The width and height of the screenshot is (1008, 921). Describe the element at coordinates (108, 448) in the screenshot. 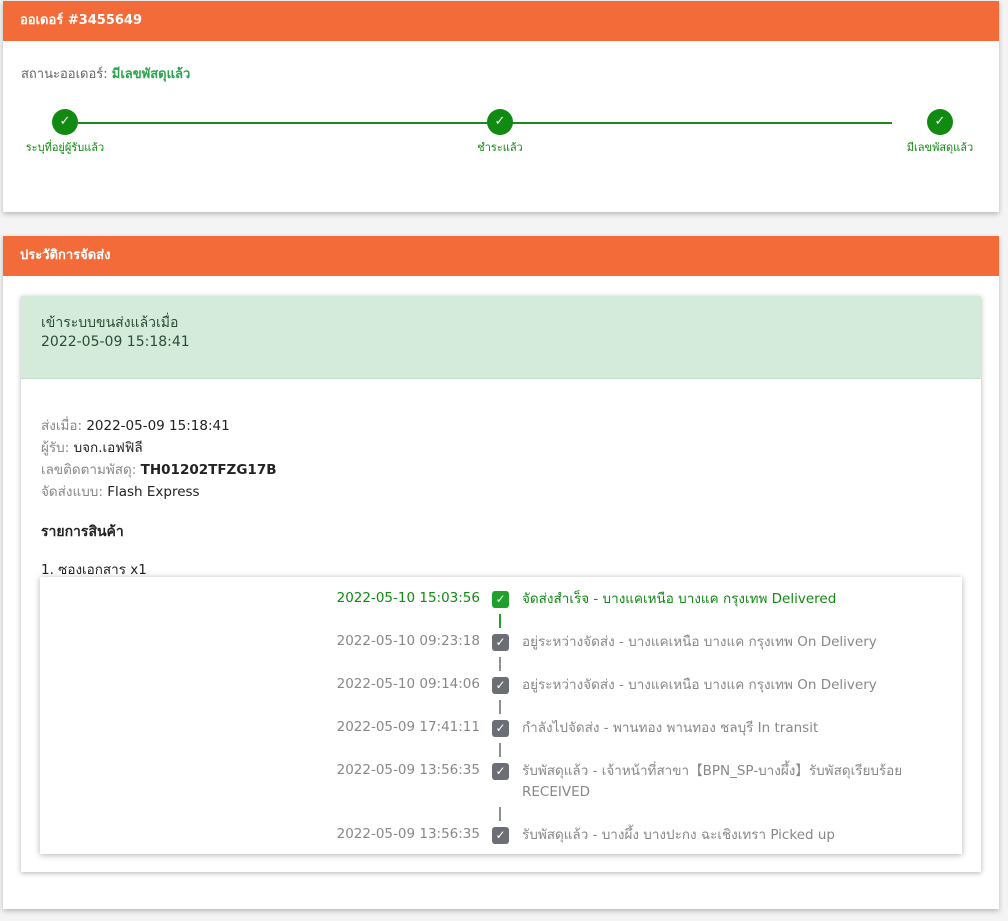

I see `recipient-value: บจก.เอฟฟิลี` at that location.